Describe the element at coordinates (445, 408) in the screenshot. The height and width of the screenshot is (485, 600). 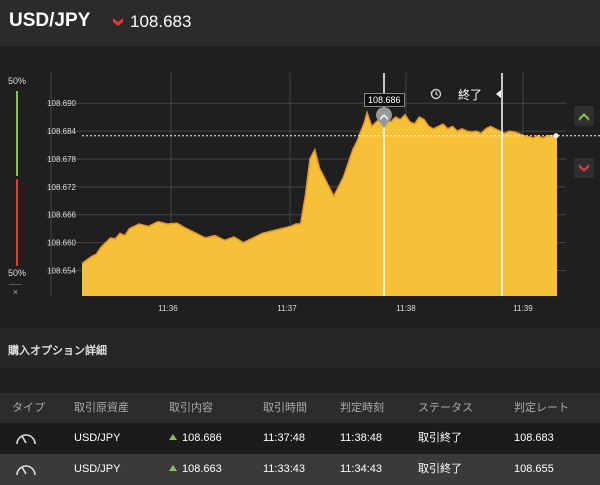
I see `col-status: ステータス` at that location.